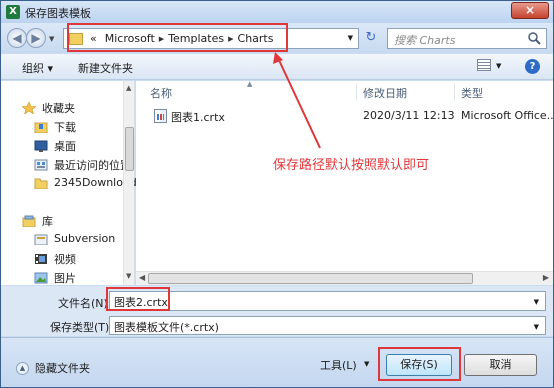 Image resolution: width=554 pixels, height=388 pixels. What do you see at coordinates (128, 183) in the screenshot?
I see `sidebar-vertical-scrollbar: ▲ ▼` at bounding box center [128, 183].